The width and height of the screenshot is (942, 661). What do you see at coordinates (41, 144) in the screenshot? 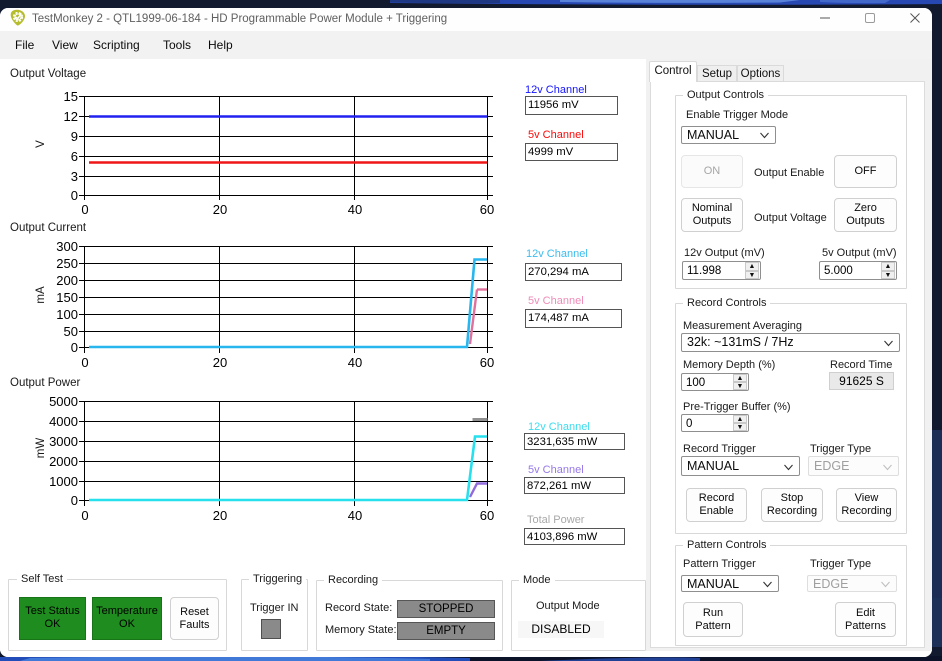
I see `svg-text: V` at bounding box center [41, 144].